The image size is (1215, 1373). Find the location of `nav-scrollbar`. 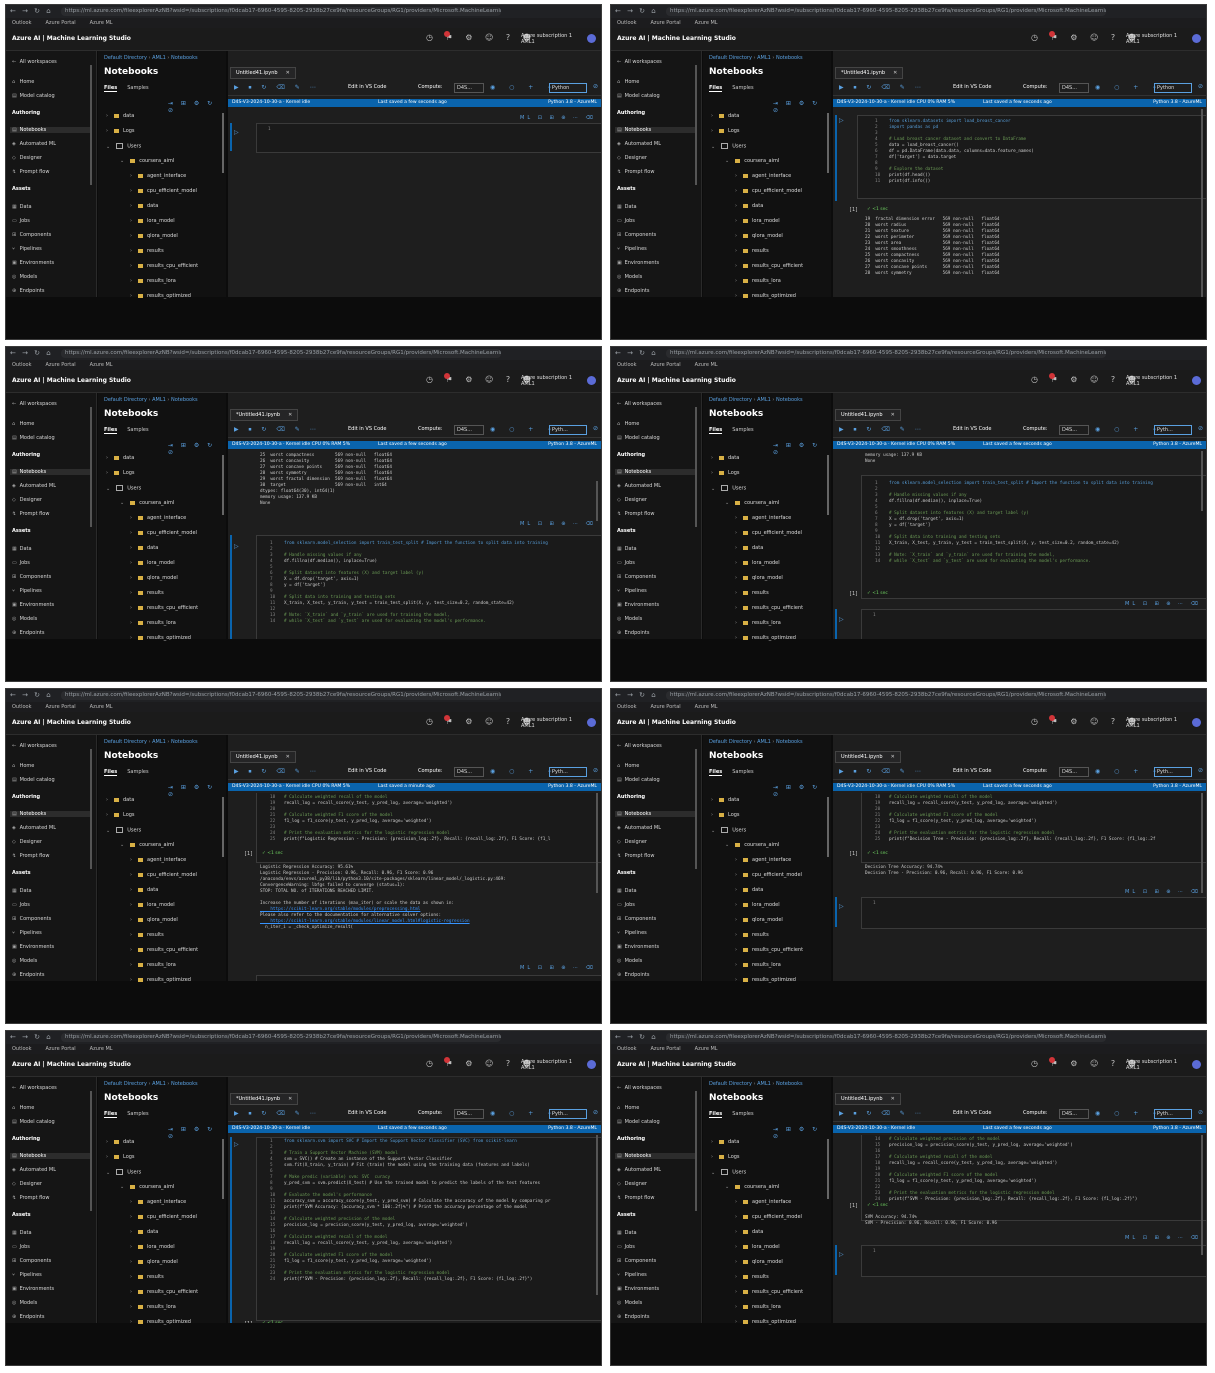

nav-scrollbar is located at coordinates (696, 467).